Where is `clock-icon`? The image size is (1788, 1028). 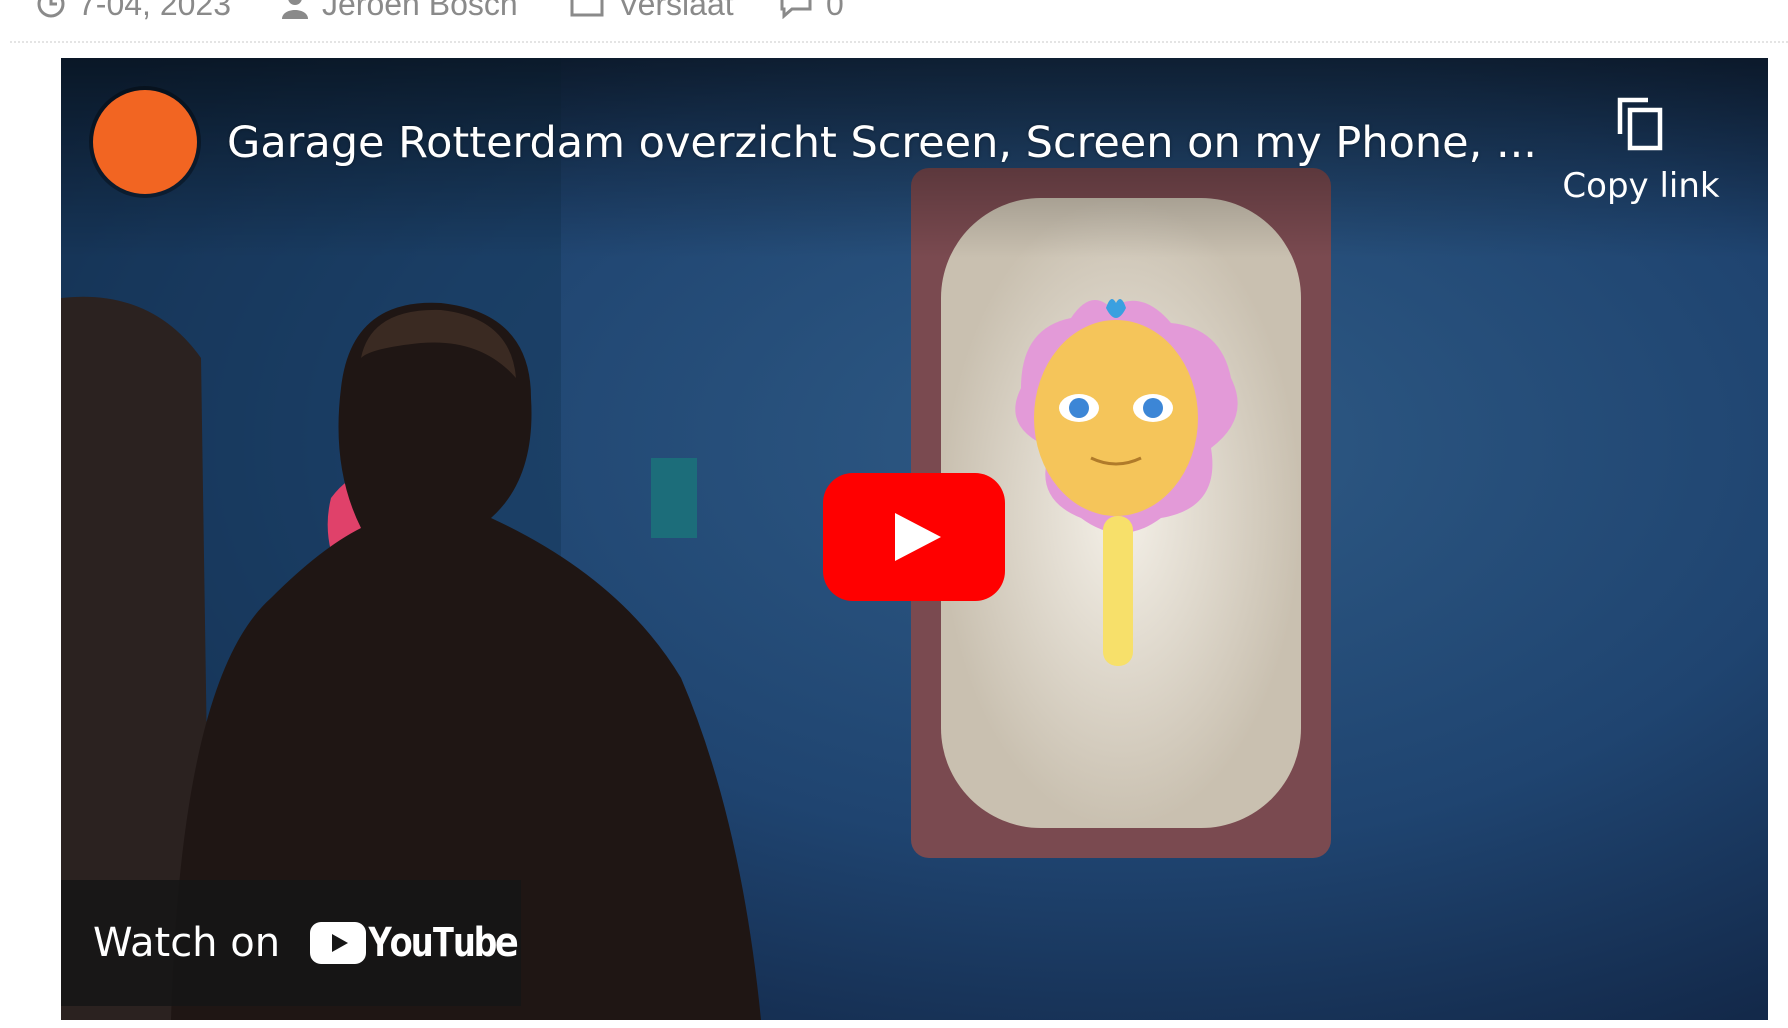 clock-icon is located at coordinates (51, 9).